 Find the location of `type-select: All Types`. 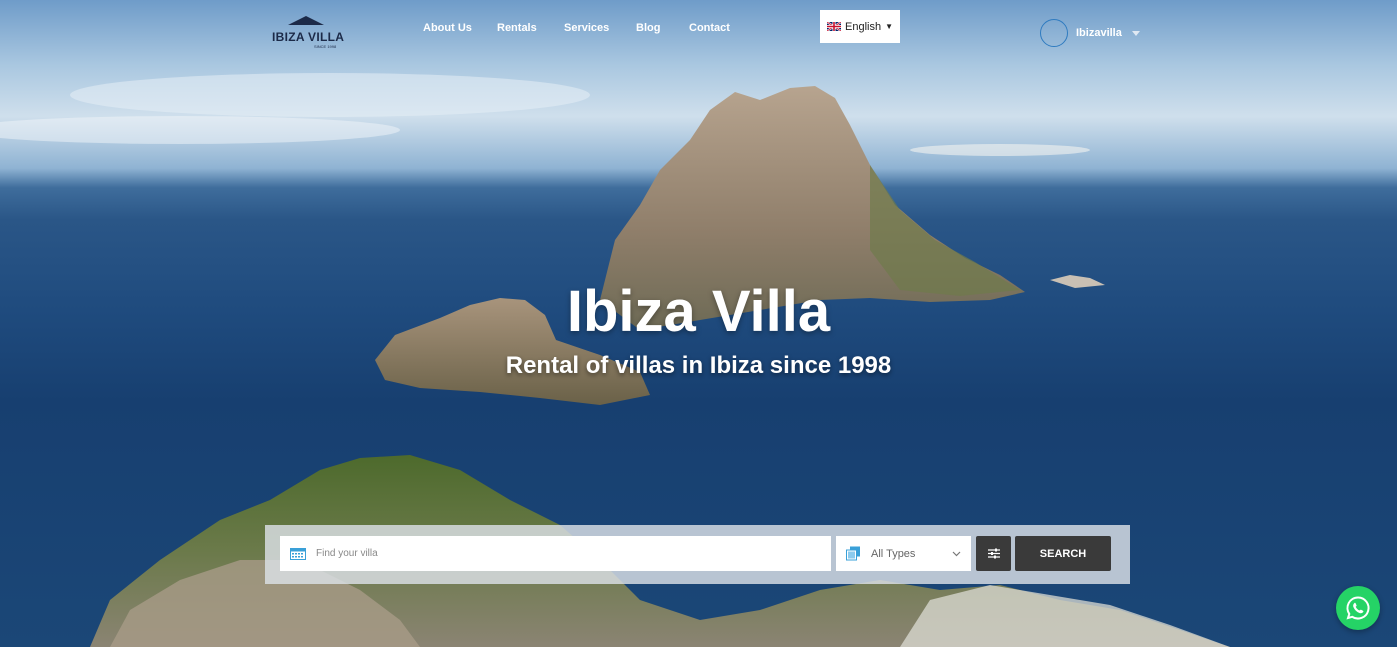

type-select: All Types is located at coordinates (903, 553).